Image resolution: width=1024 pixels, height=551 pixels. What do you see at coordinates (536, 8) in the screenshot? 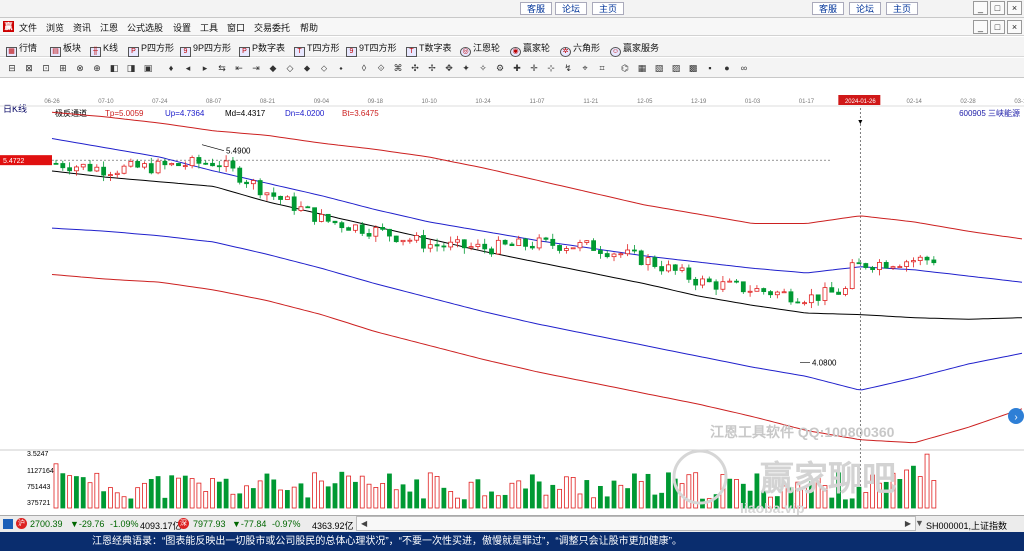
I see `service-link: 客服` at bounding box center [536, 8].